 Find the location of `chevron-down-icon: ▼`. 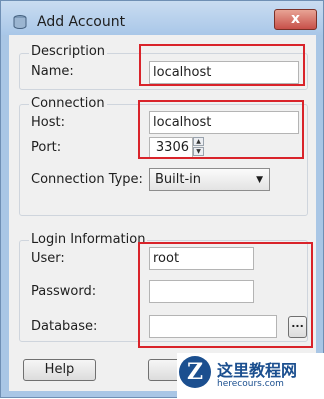

chevron-down-icon: ▼ is located at coordinates (259, 180).